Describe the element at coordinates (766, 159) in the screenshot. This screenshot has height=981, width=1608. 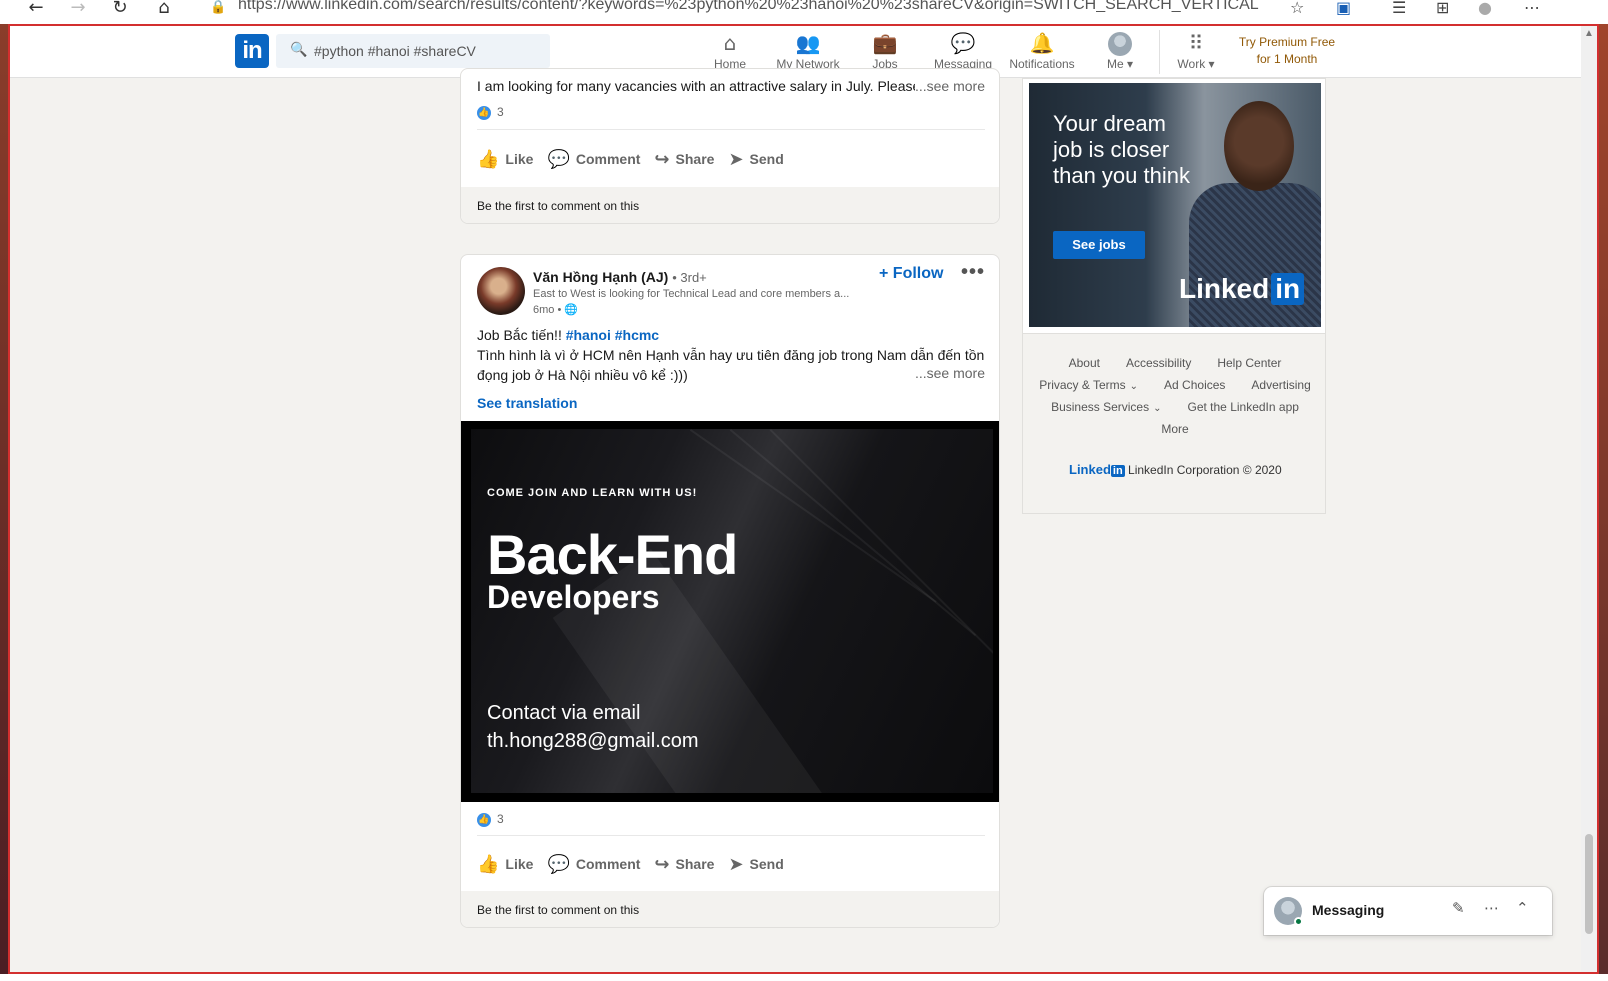
I see `send-label: Send` at that location.